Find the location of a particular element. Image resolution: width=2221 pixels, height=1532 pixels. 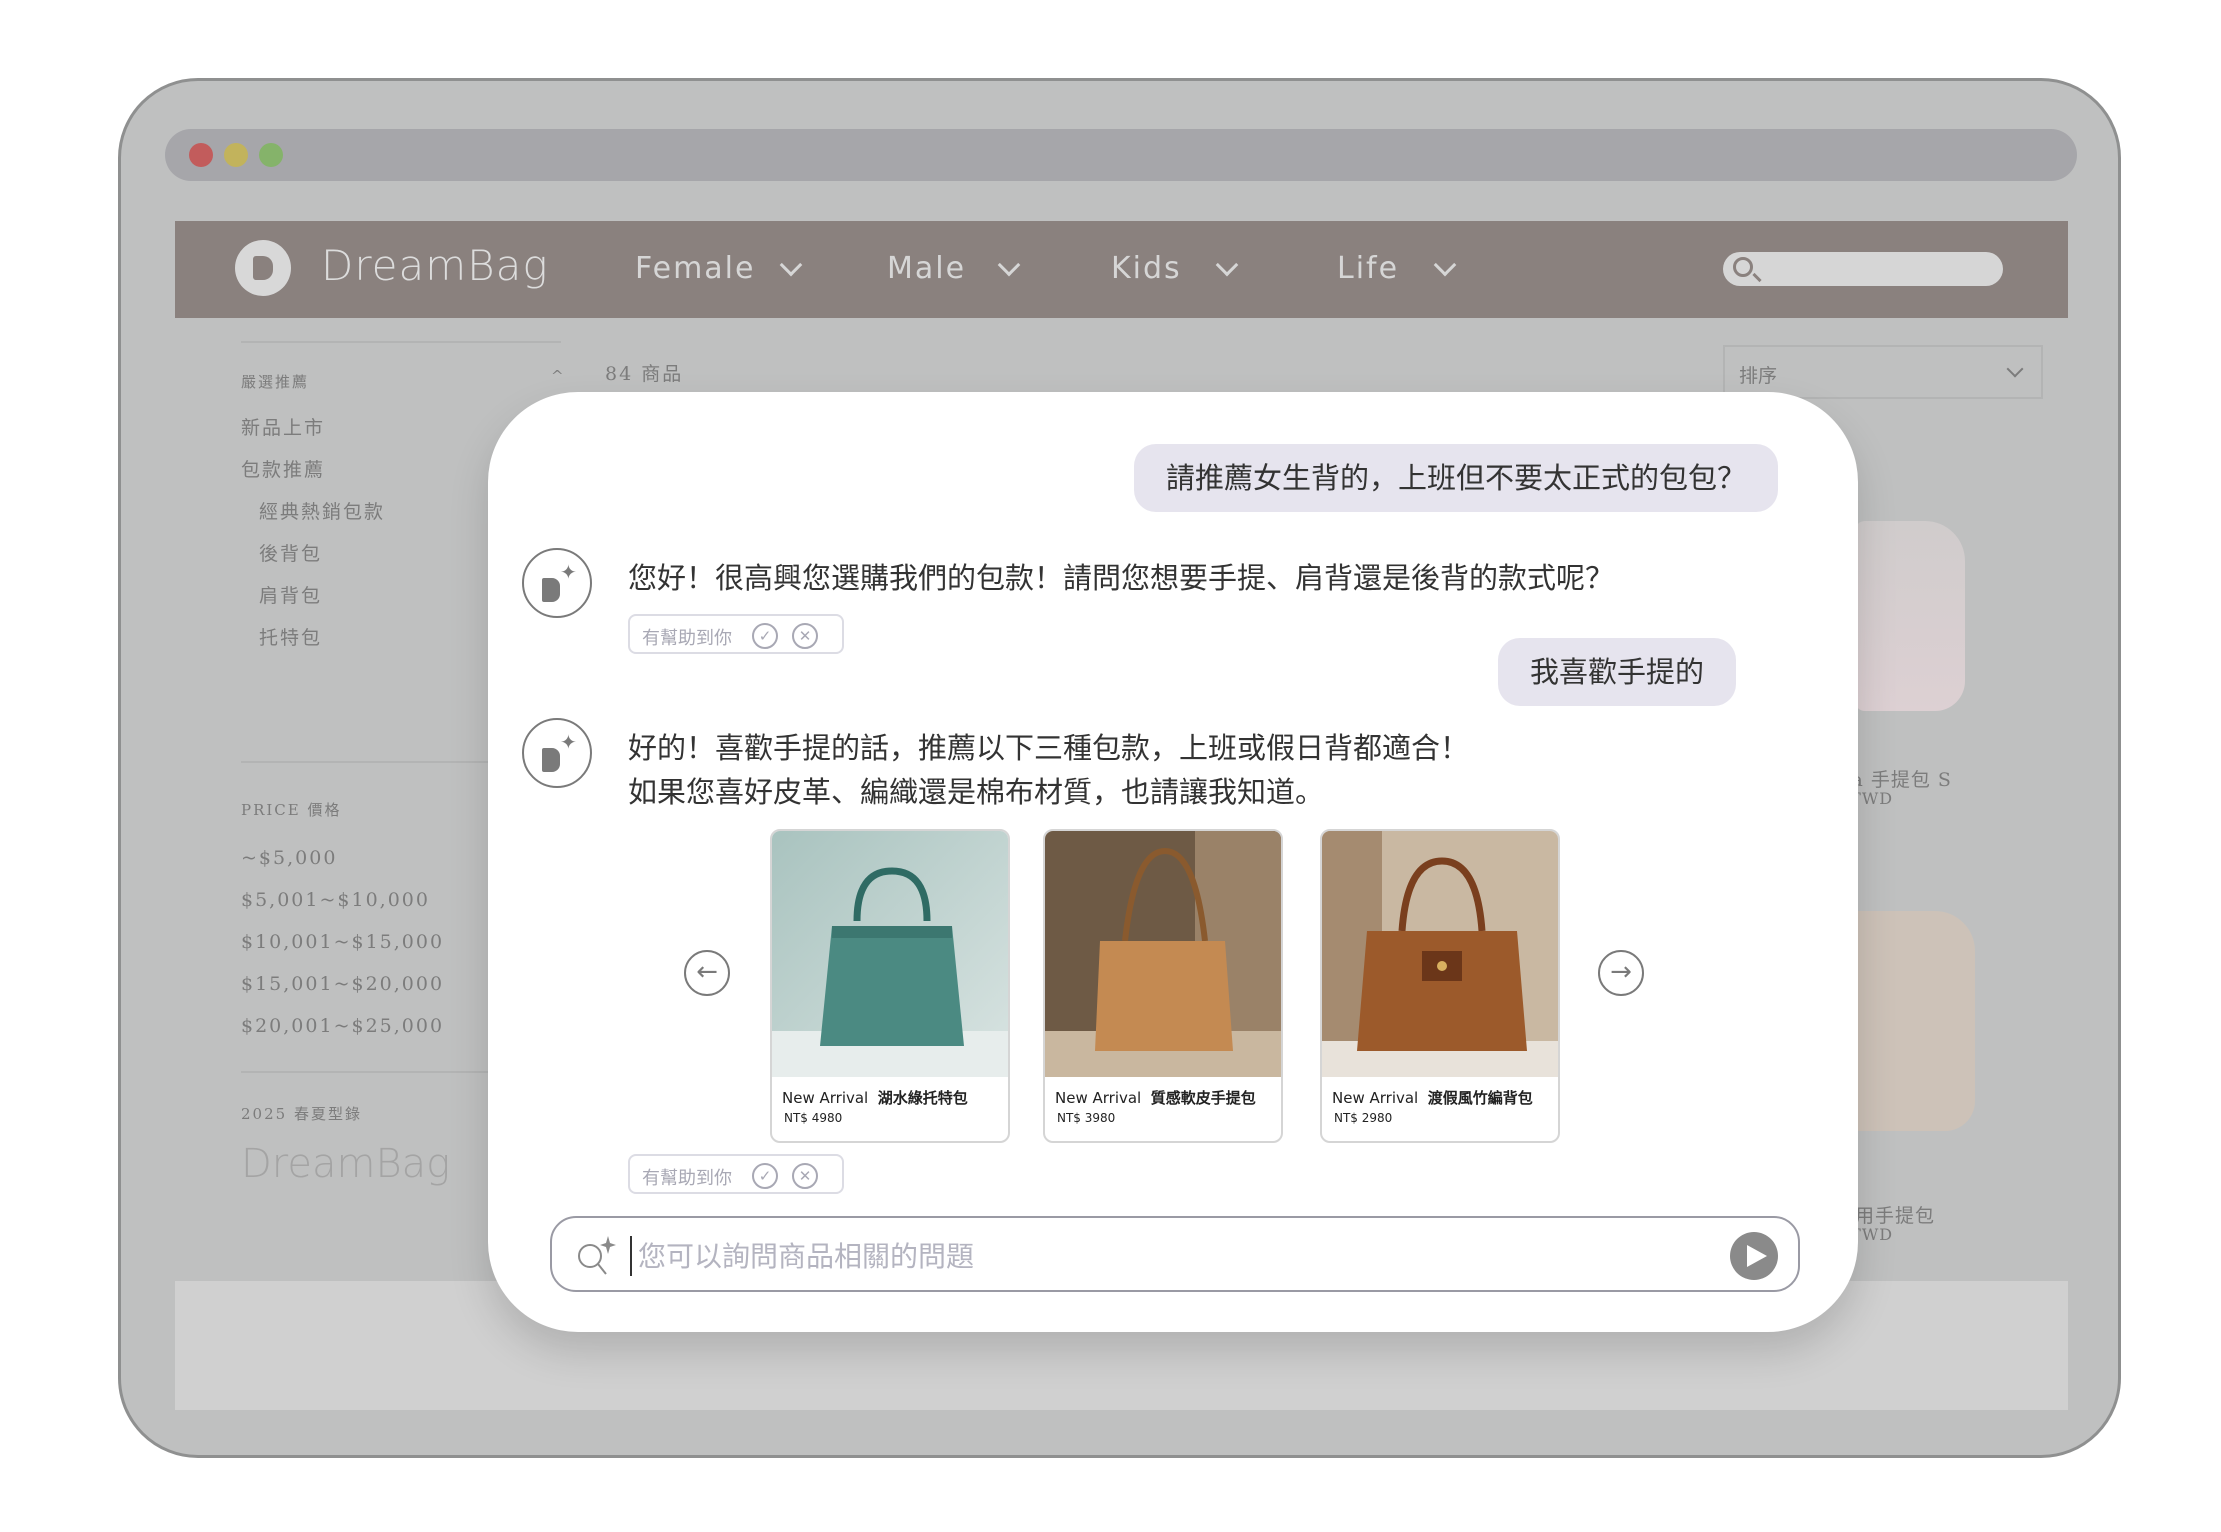

product-name: New Arrival 渡假風竹編背包 is located at coordinates (1432, 1098).